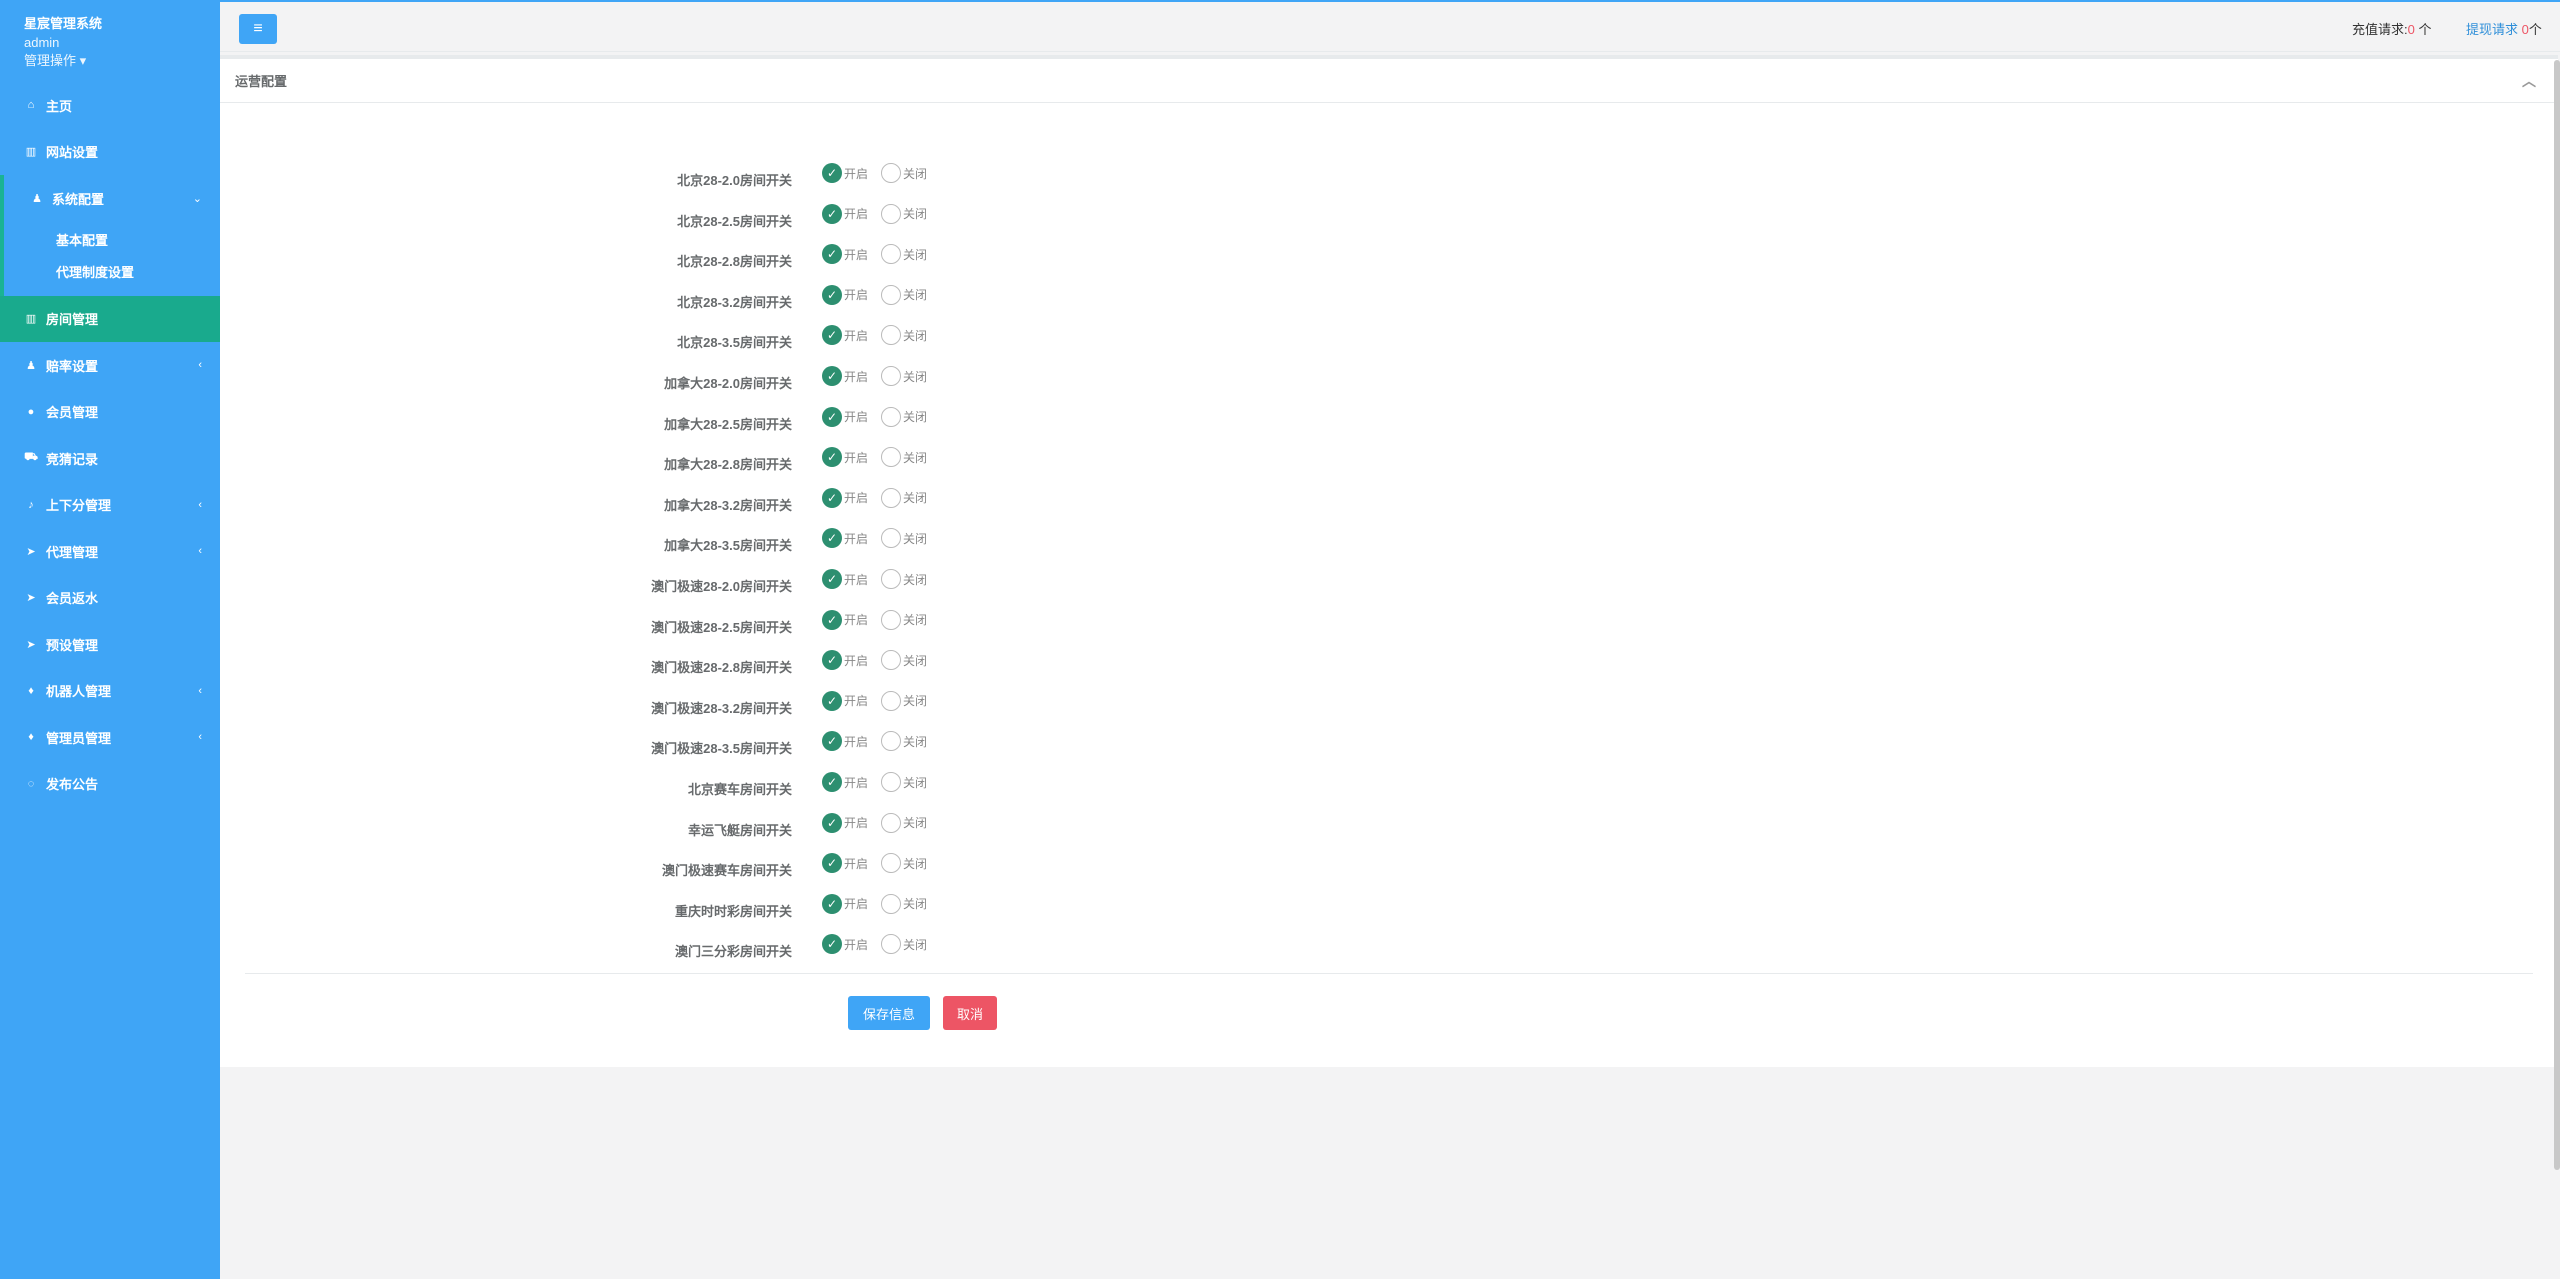 This screenshot has width=2560, height=1279. I want to click on recharge-unit: 个, so click(2423, 29).